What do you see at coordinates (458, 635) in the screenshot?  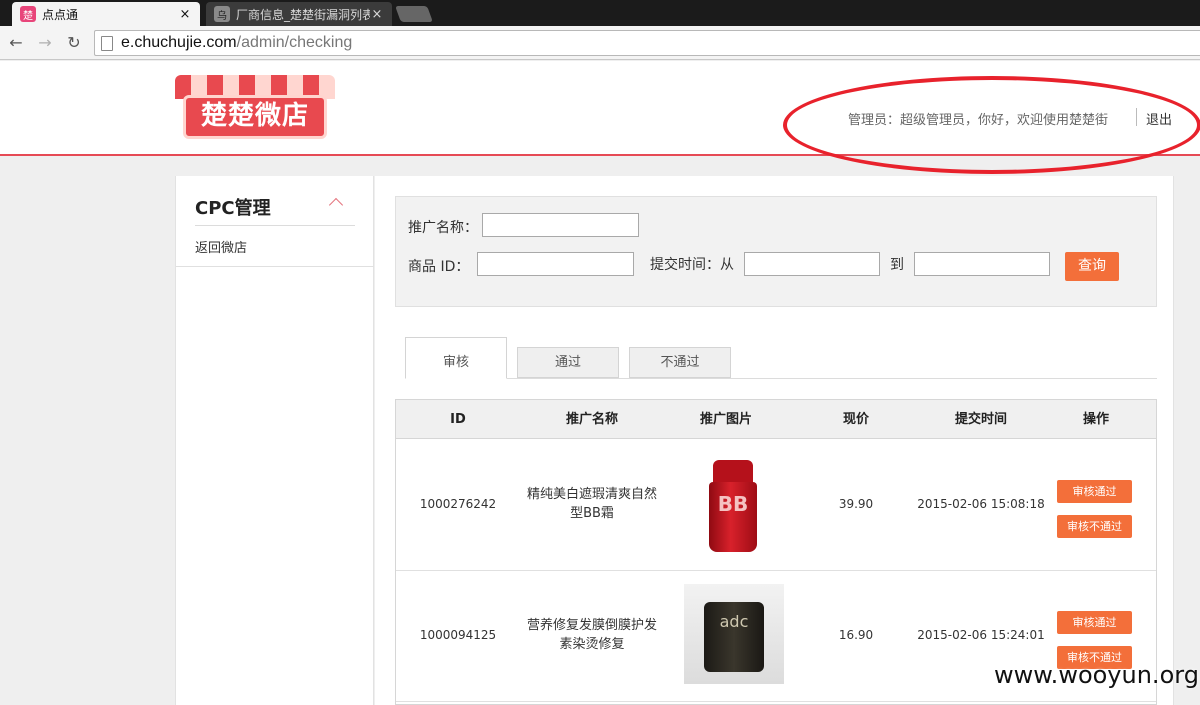 I see `row-id: 1000094125` at bounding box center [458, 635].